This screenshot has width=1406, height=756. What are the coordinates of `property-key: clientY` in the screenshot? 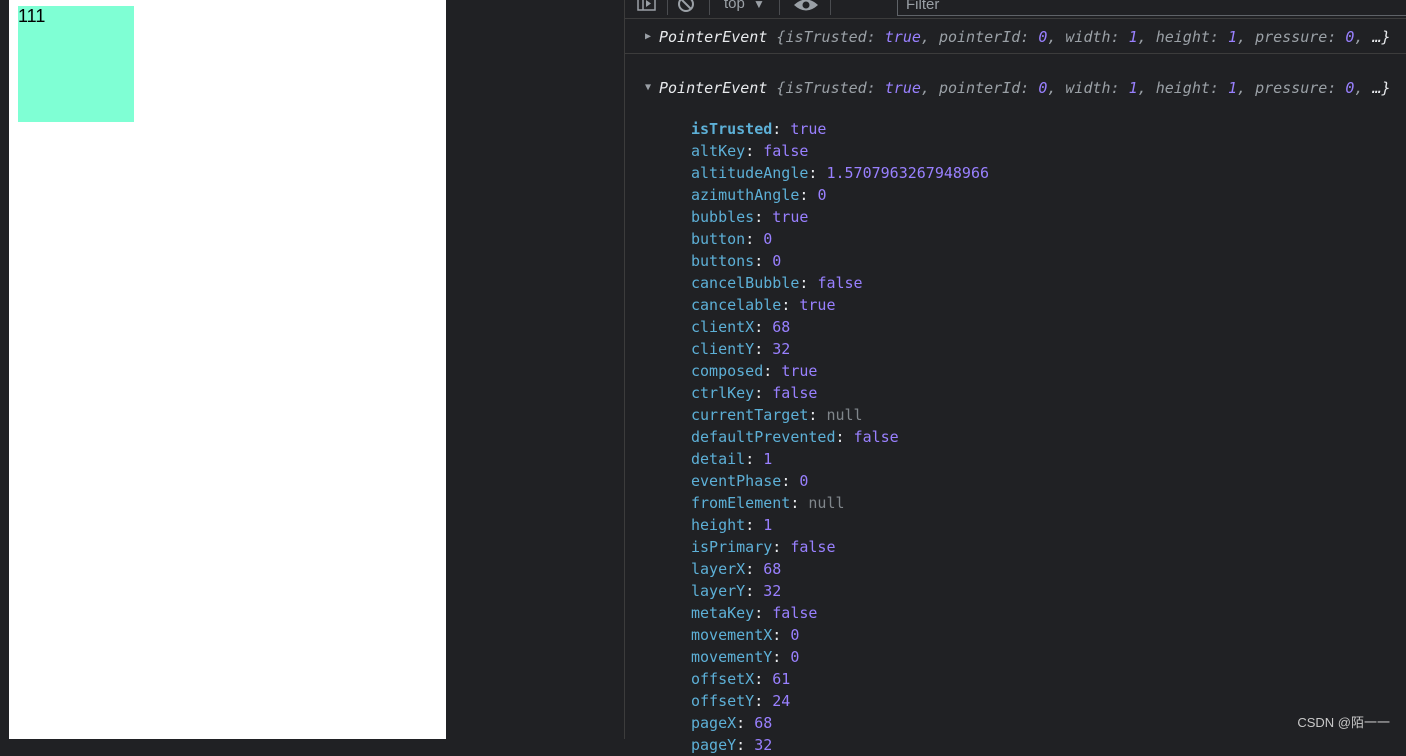 It's located at (723, 349).